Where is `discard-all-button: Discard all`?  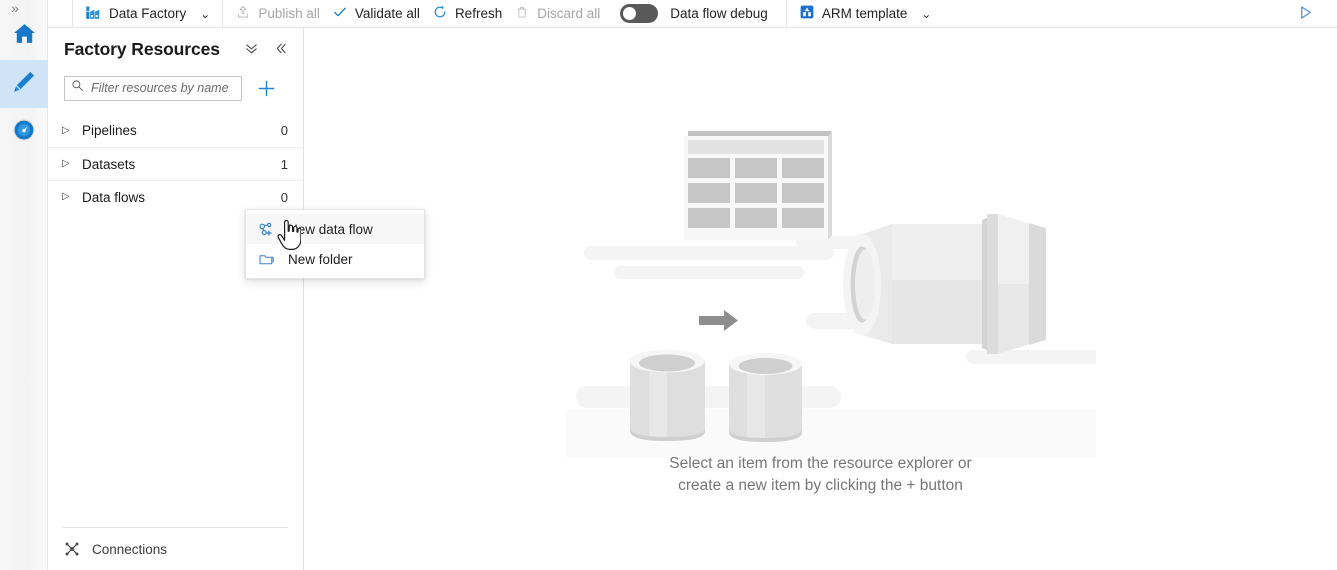 discard-all-button: Discard all is located at coordinates (557, 14).